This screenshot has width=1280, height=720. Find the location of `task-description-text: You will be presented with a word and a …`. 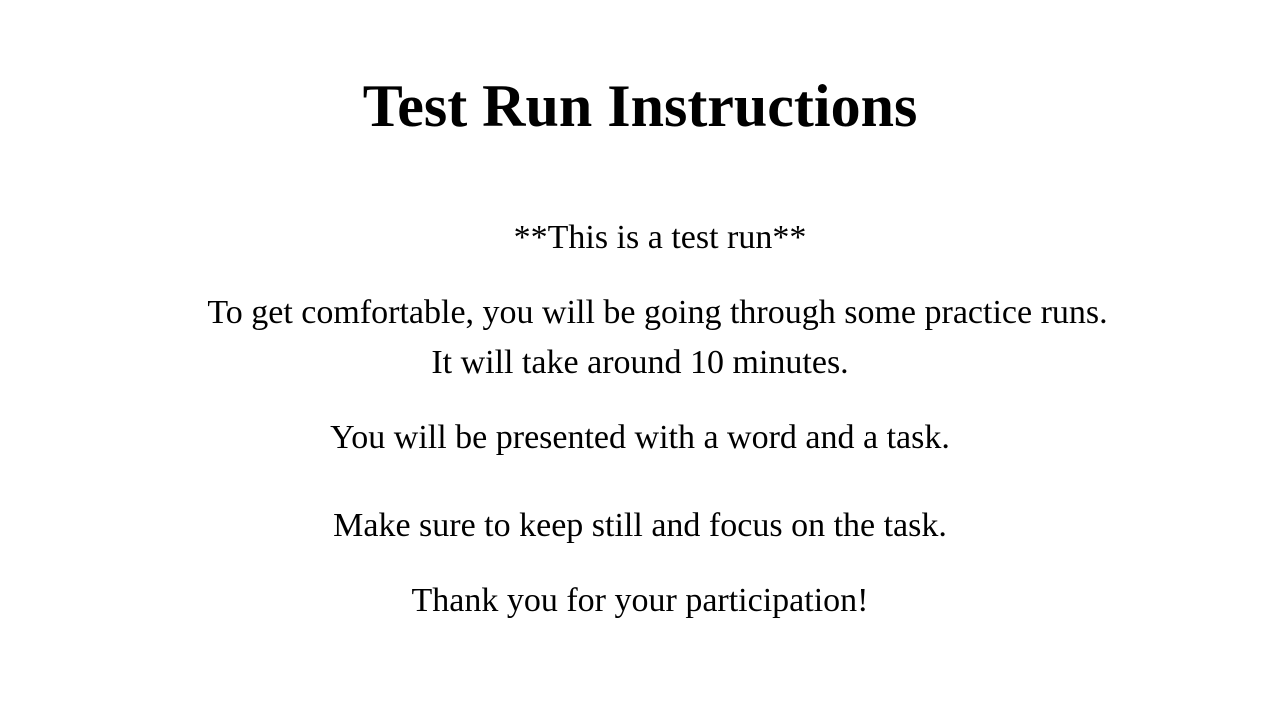

task-description-text: You will be presented with a word and a … is located at coordinates (640, 437).